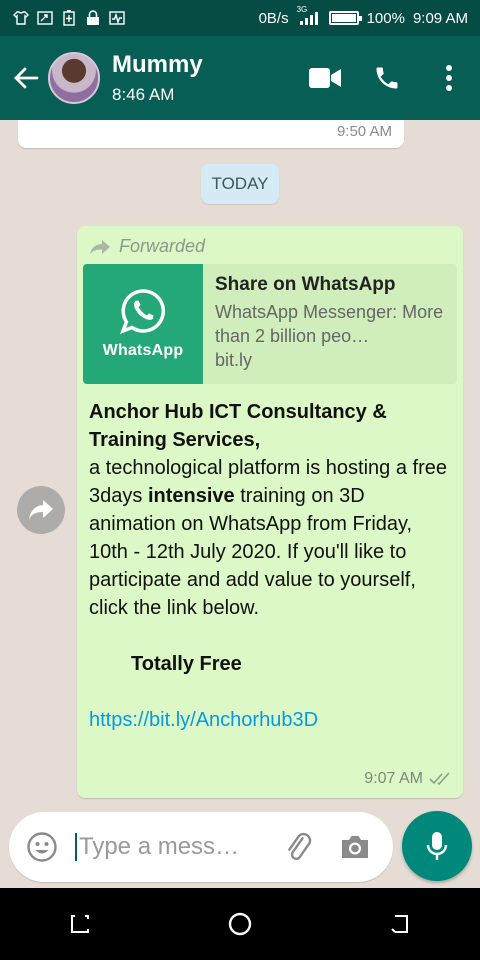 This screenshot has width=480, height=960. I want to click on signal-icon: 3G, so click(309, 15).